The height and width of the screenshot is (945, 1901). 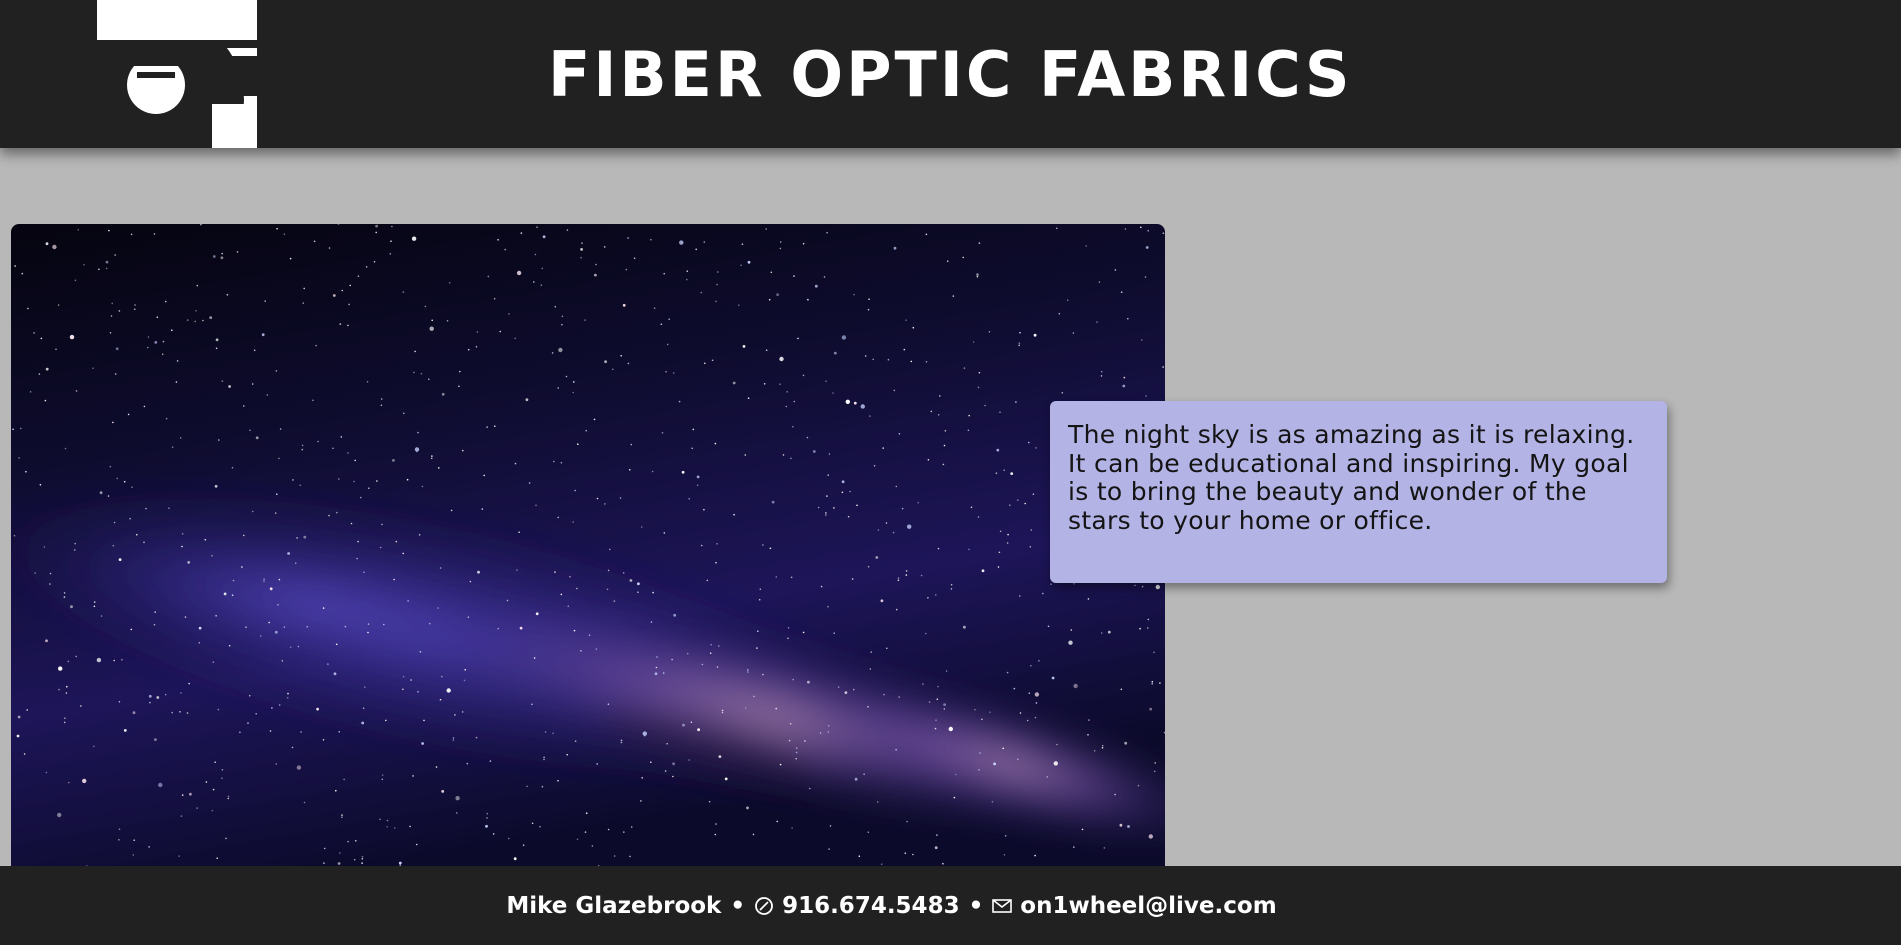 What do you see at coordinates (871, 906) in the screenshot?
I see `phone-link: 916.674.5483` at bounding box center [871, 906].